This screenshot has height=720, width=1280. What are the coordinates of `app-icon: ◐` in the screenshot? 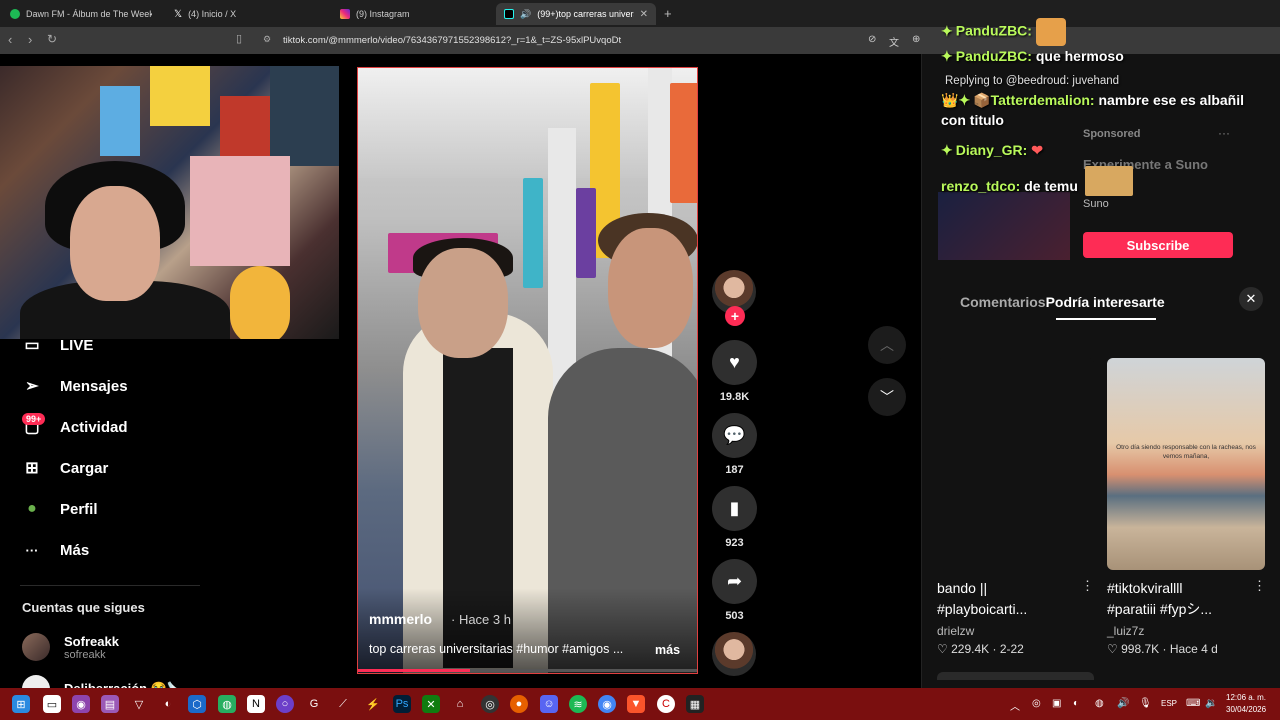 It's located at (168, 704).